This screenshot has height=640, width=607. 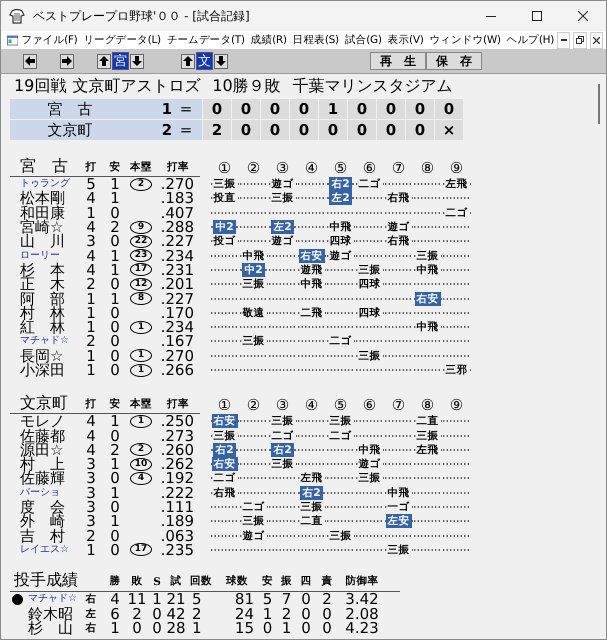 I want to click on hit-result: 右安, so click(x=224, y=421).